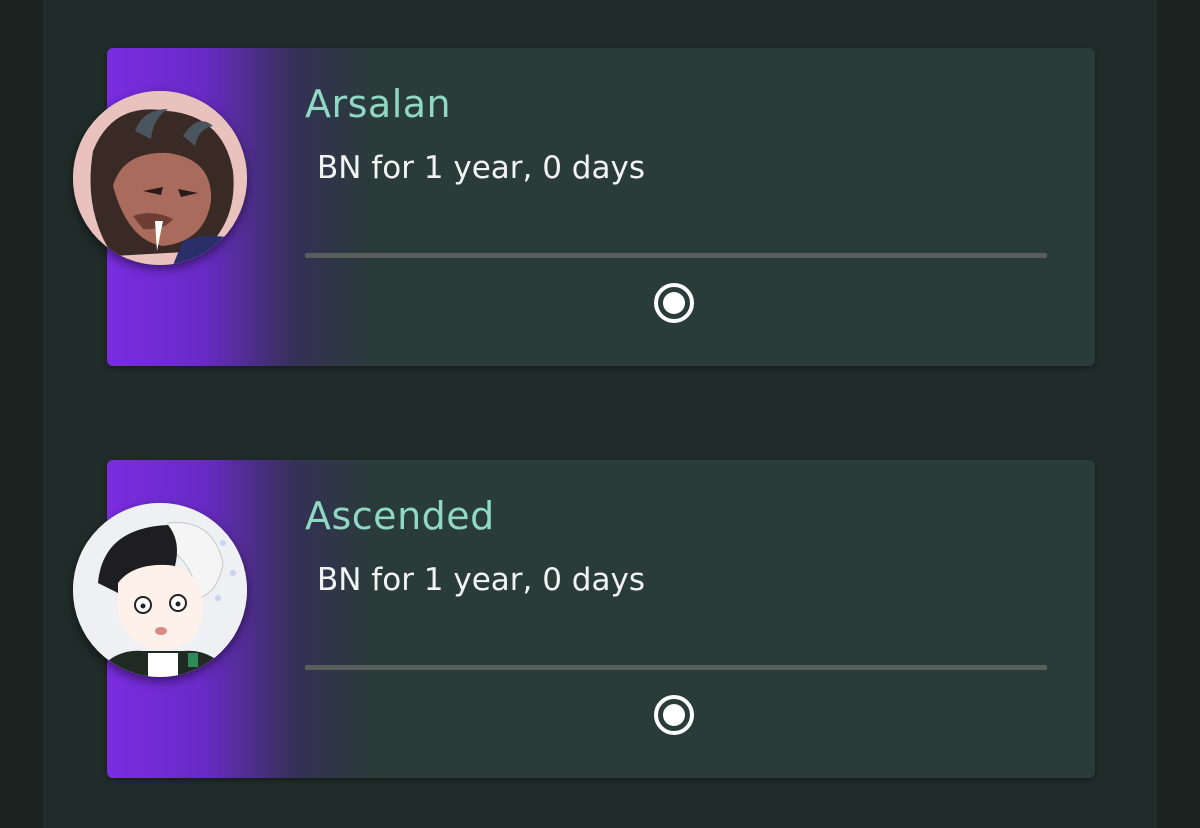 This screenshot has width=1200, height=828. Describe the element at coordinates (160, 178) in the screenshot. I see `lion-demon-avatar-icon` at that location.